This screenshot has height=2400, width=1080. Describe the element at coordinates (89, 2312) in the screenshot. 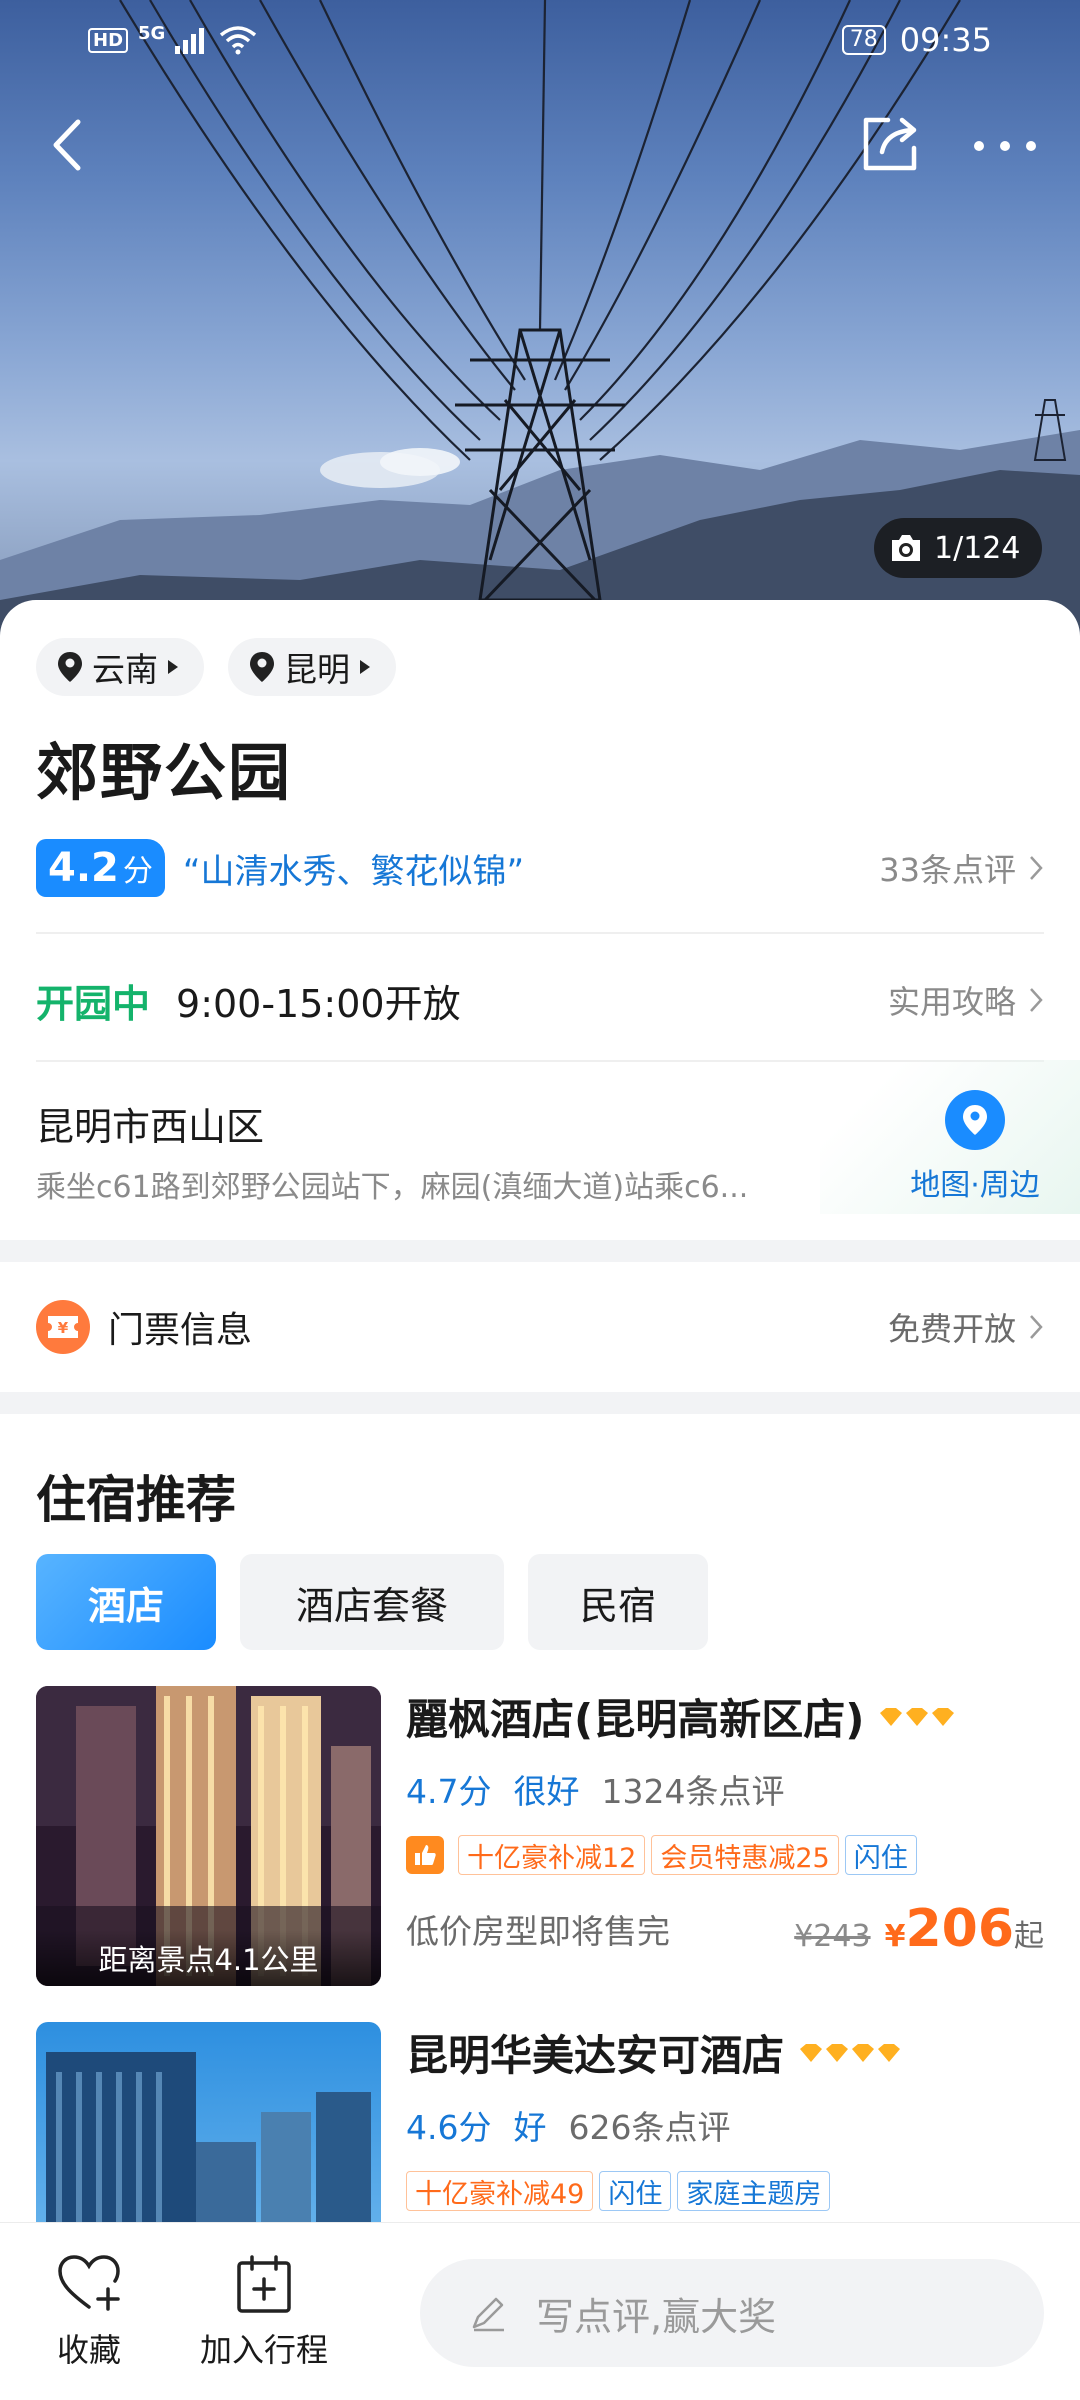

I see `favorite-button: 收藏` at that location.